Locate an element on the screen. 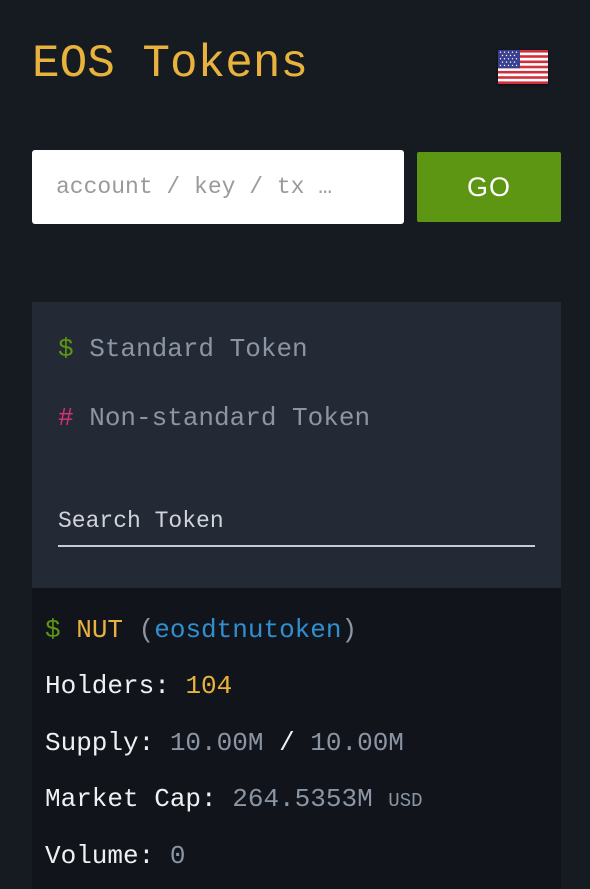 This screenshot has height=889, width=590. volume-value: 0 is located at coordinates (177, 856).